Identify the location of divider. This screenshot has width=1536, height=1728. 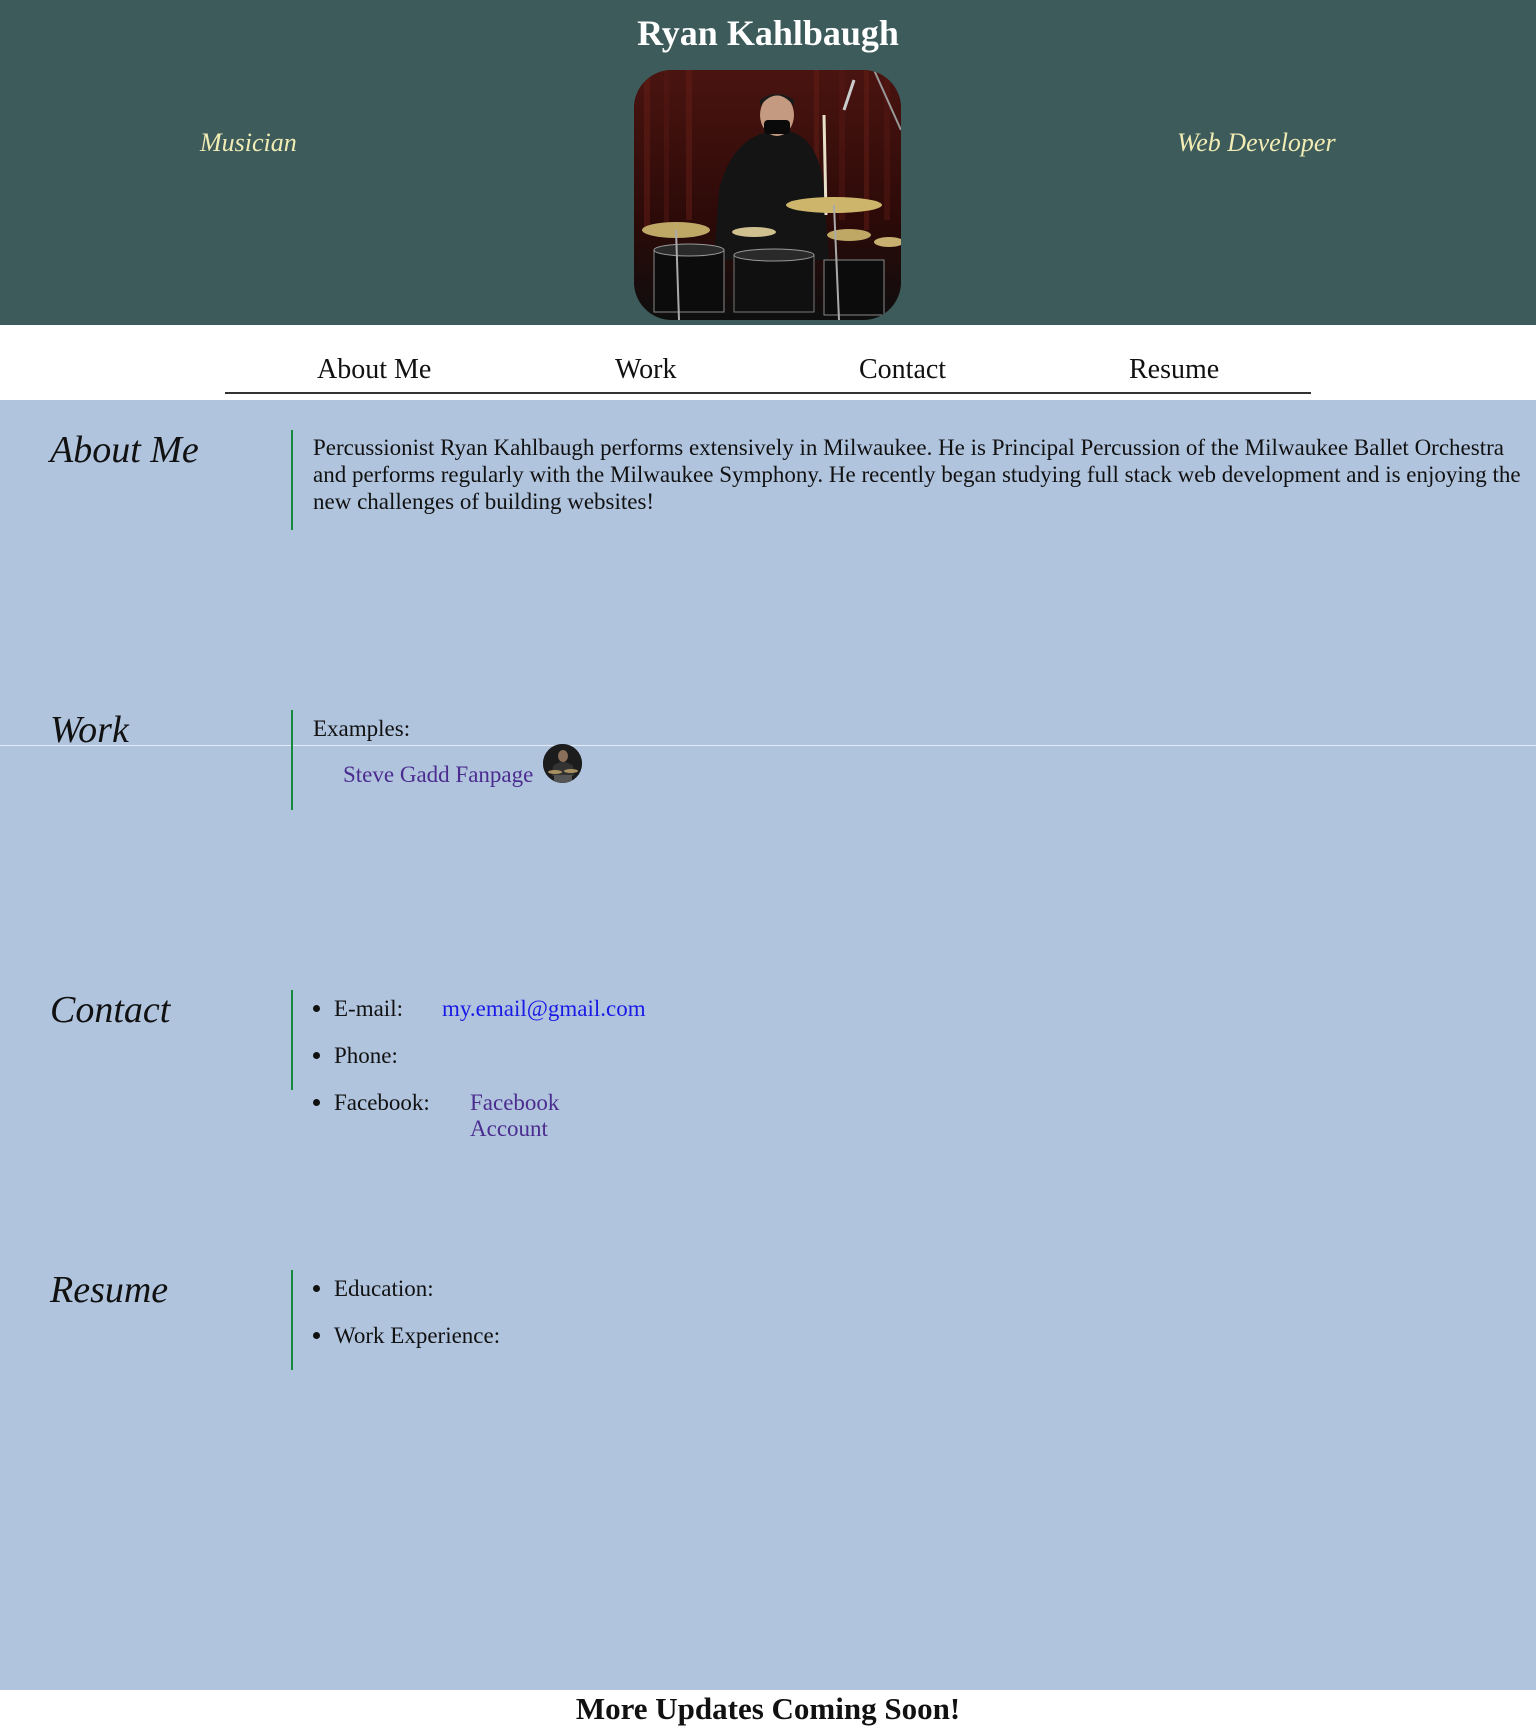
(768, 745).